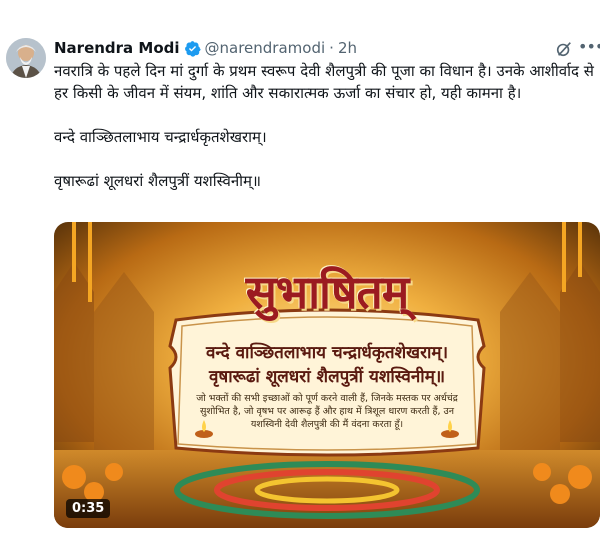 This screenshot has width=600, height=534. What do you see at coordinates (157, 181) in the screenshot?
I see `tweet-verse-line-2: वृषारूढां शूलधरां शैलपुत्रीं यशस्विनीम्॥` at bounding box center [157, 181].